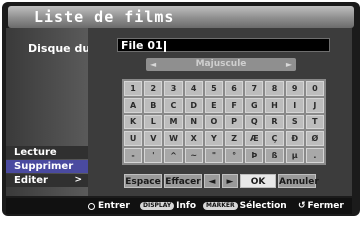  Describe the element at coordinates (193, 122) in the screenshot. I see `keyboard-key: N` at that location.